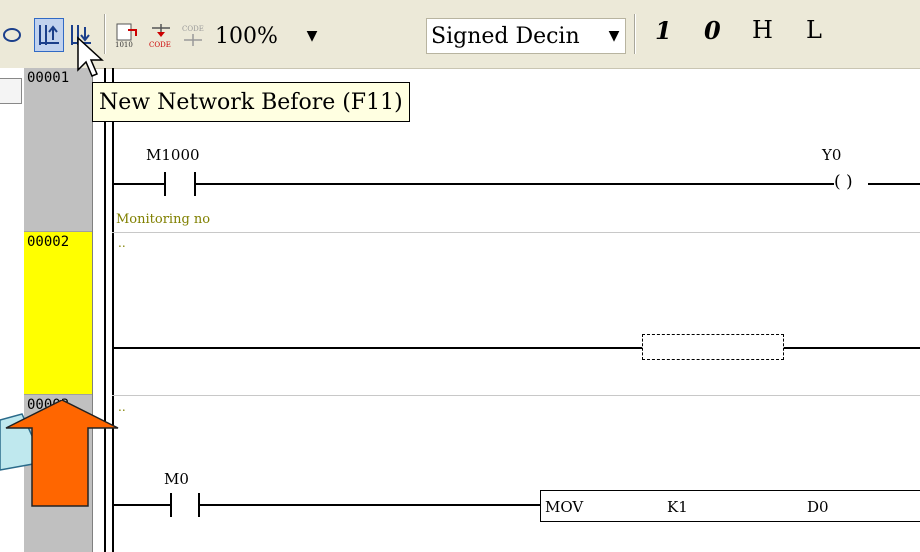  Describe the element at coordinates (59, 453) in the screenshot. I see `annotation-overlay` at that location.